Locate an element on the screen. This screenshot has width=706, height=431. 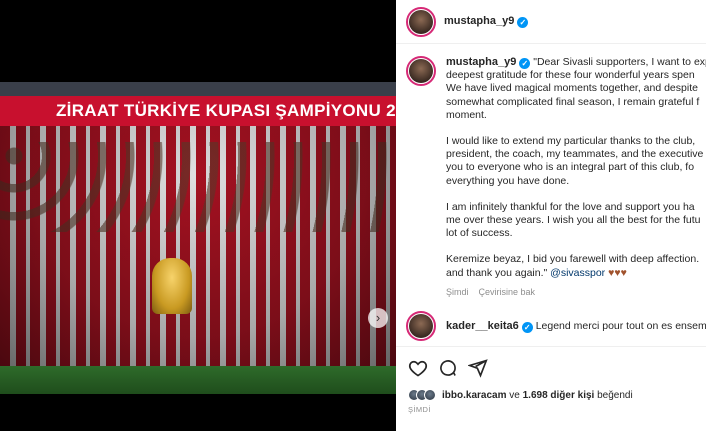
liker-avatar is located at coordinates (430, 395).